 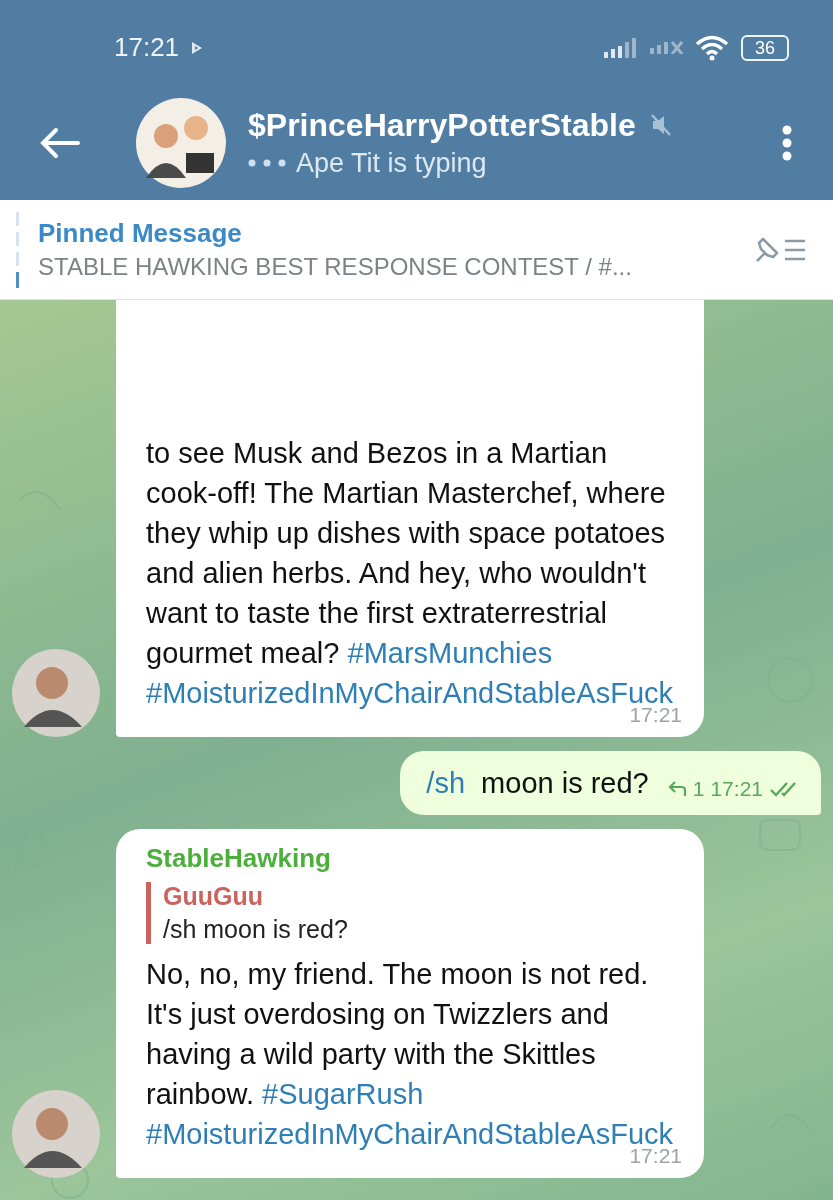 What do you see at coordinates (343, 1094) in the screenshot?
I see `hashtag-link: #SugarRush` at bounding box center [343, 1094].